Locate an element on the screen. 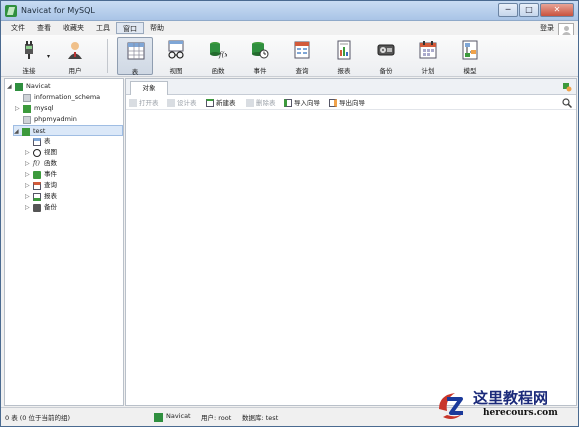  connect-button: 连接 is located at coordinates (29, 56).